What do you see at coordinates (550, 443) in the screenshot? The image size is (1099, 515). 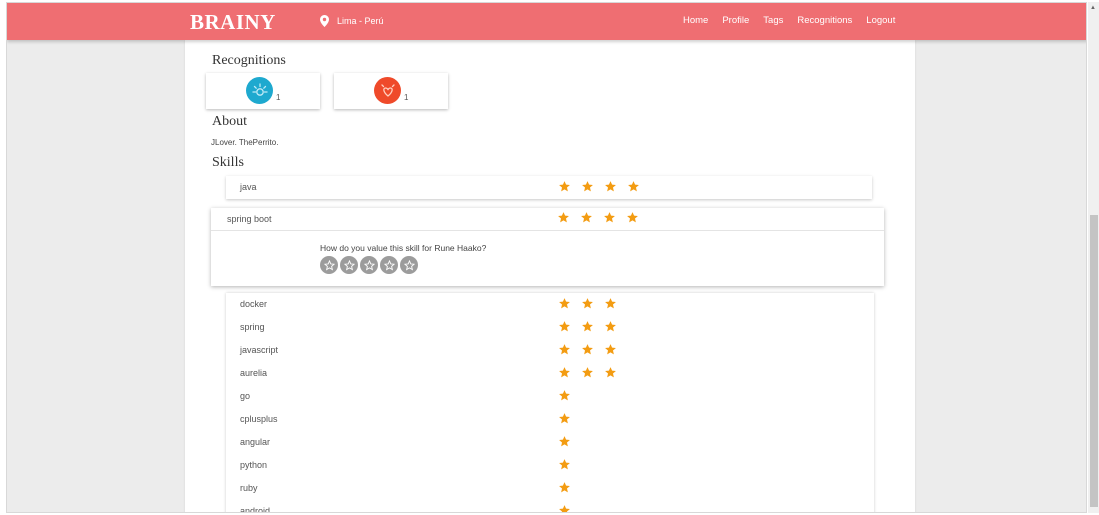 I see `skill-row: angular` at bounding box center [550, 443].